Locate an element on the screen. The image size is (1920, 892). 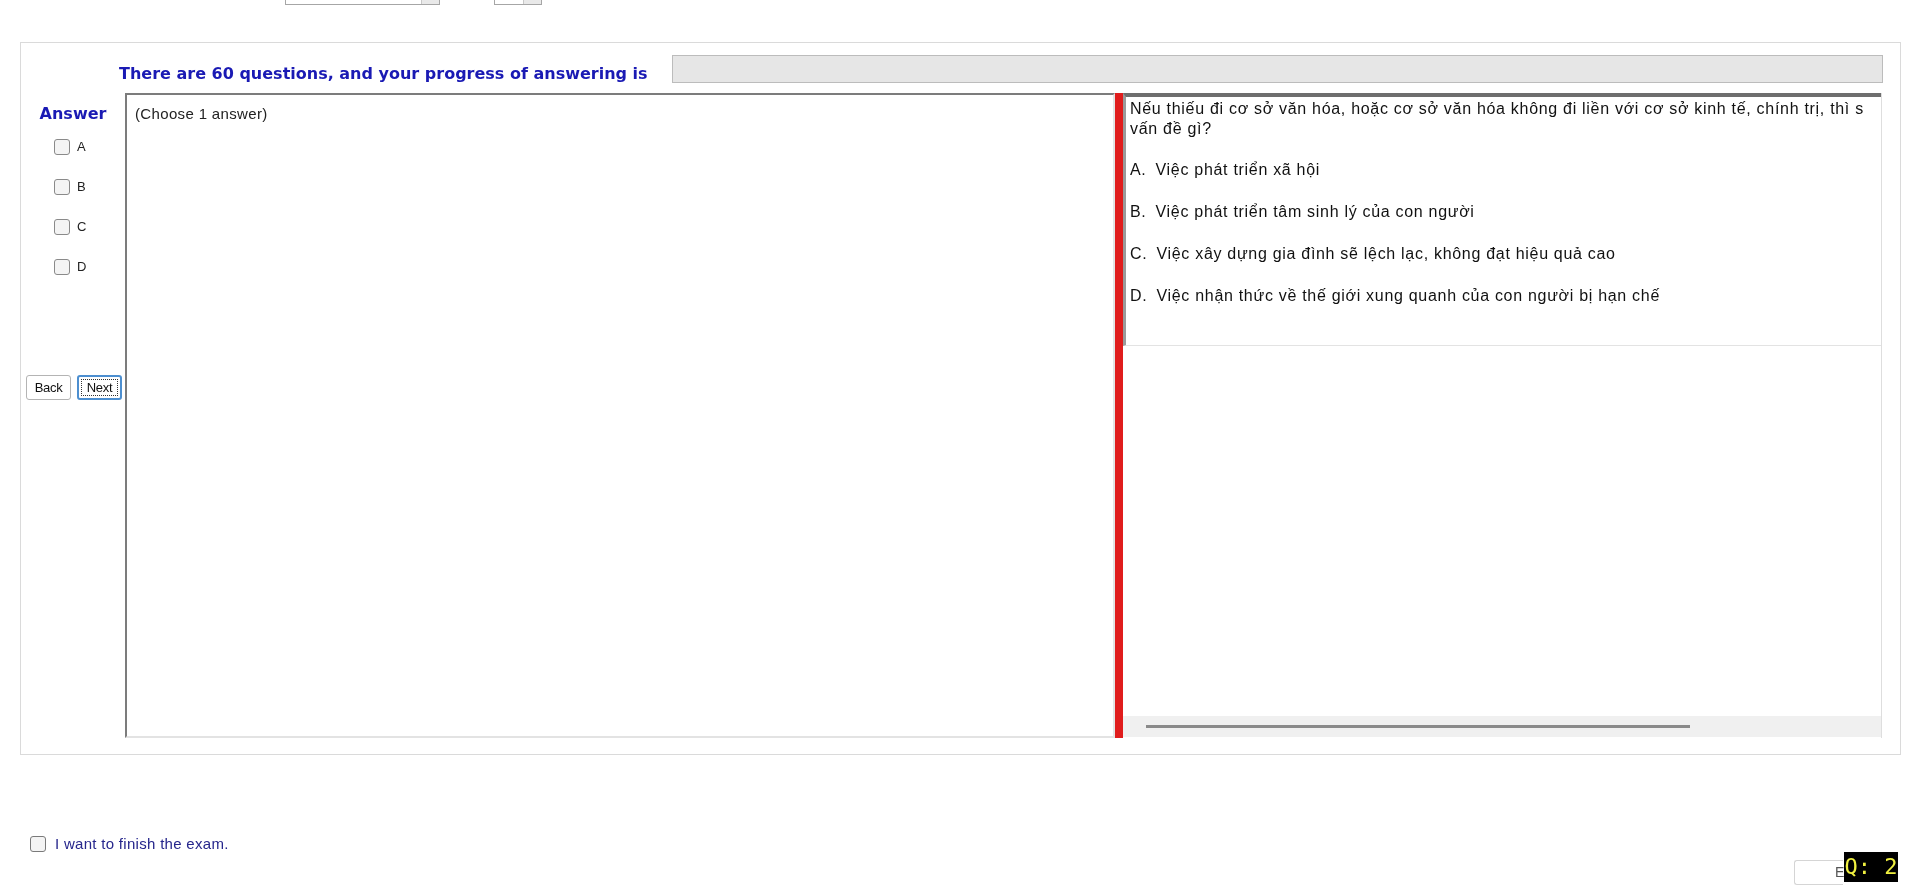
instruction-text: (Choose 1 answer) is located at coordinates (201, 113).